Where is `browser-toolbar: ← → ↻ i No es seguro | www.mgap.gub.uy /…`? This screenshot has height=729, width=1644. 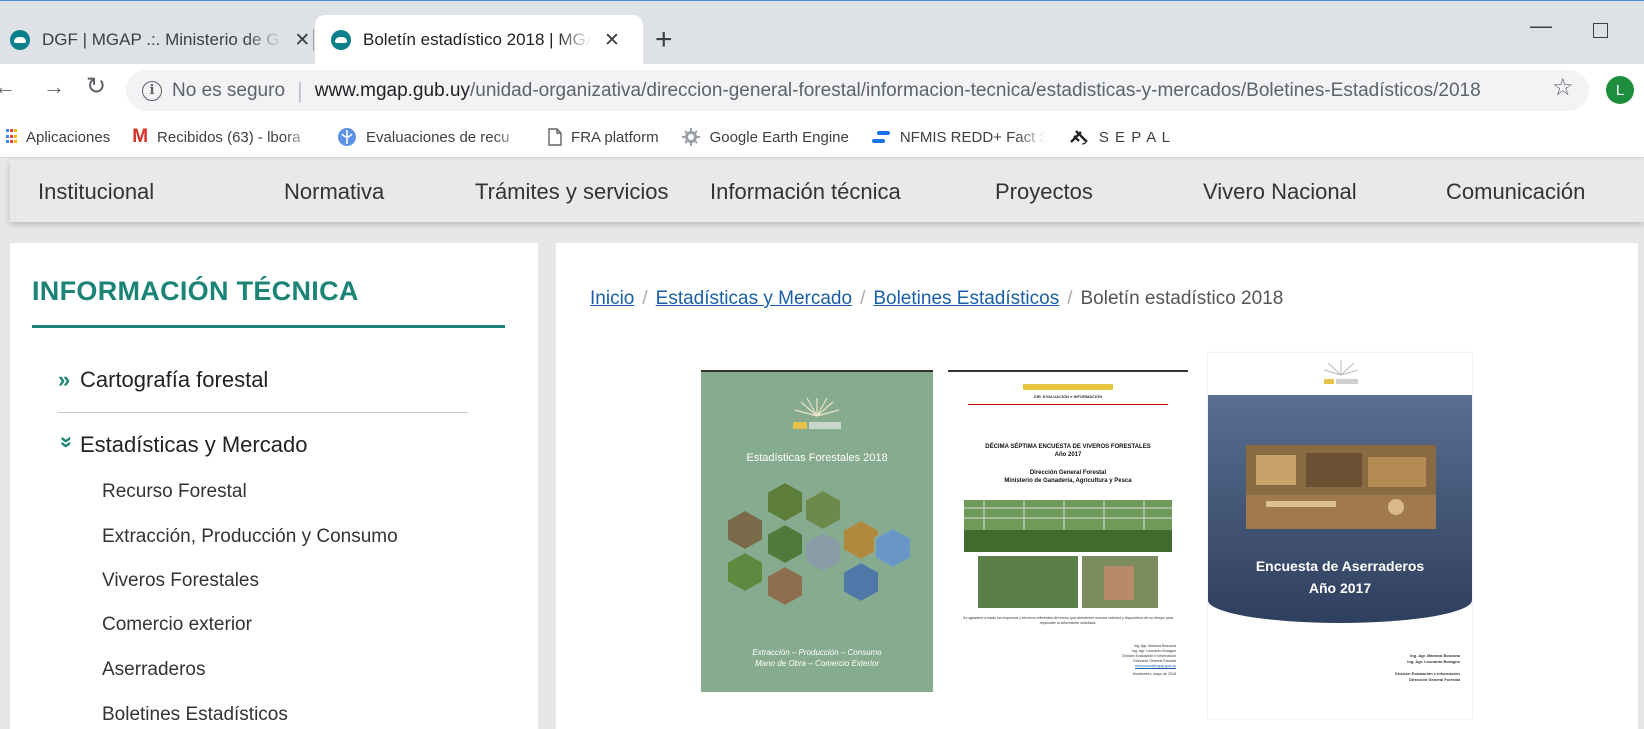 browser-toolbar: ← → ↻ i No es seguro | www.mgap.gub.uy /… is located at coordinates (822, 90).